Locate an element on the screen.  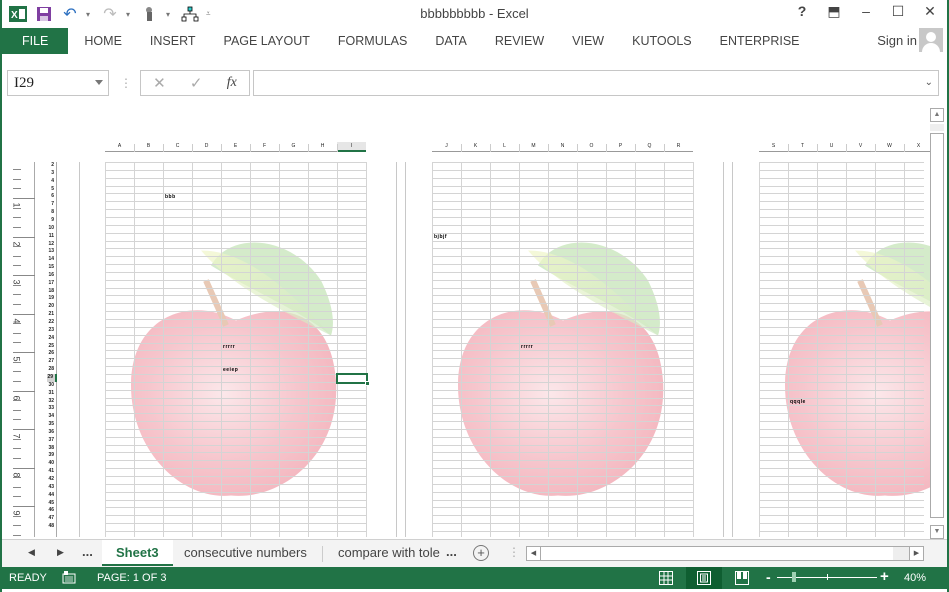
zoom-level: 40% is located at coordinates (915, 578).